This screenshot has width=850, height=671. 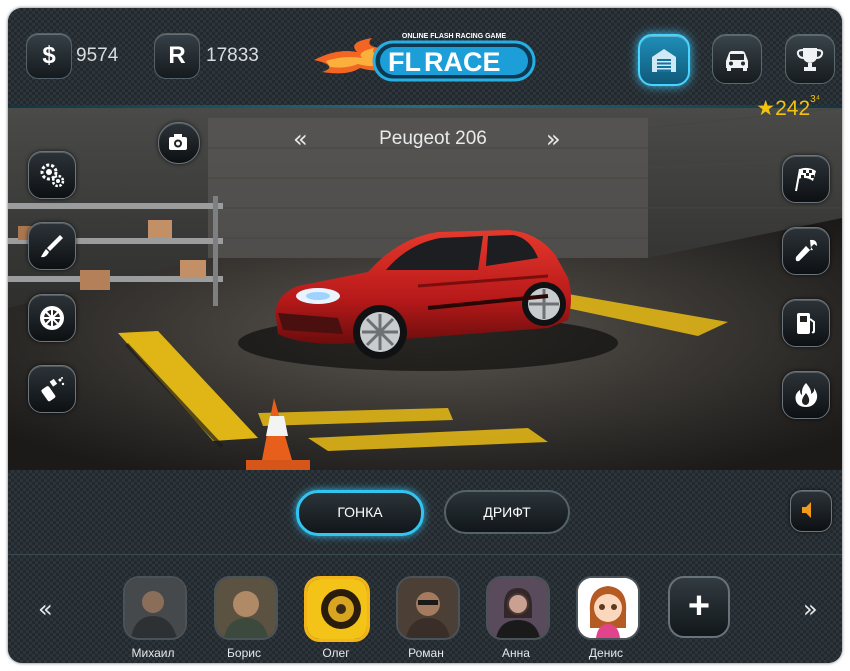 I want to click on gears-icon, so click(x=52, y=175).